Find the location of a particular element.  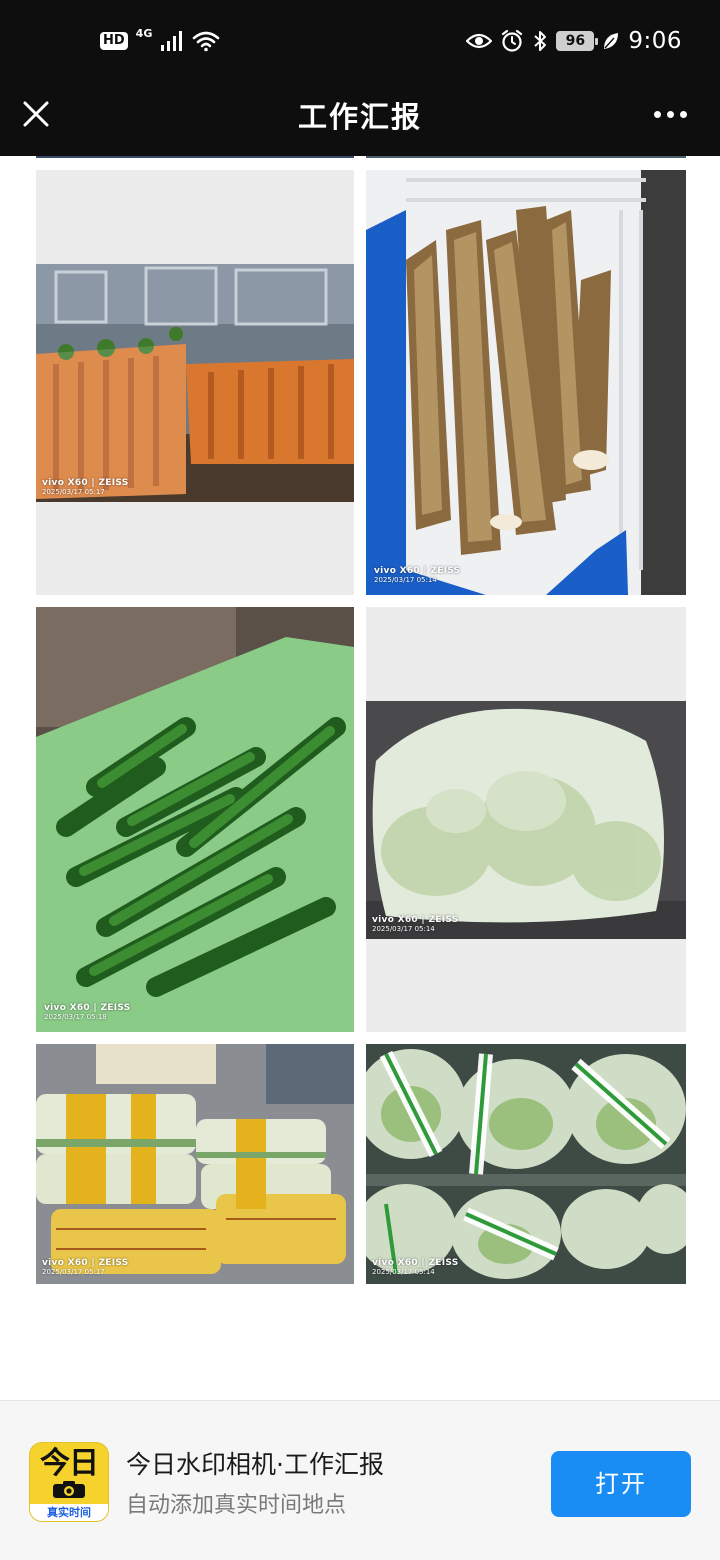

status-left: HD 4G is located at coordinates (160, 41).